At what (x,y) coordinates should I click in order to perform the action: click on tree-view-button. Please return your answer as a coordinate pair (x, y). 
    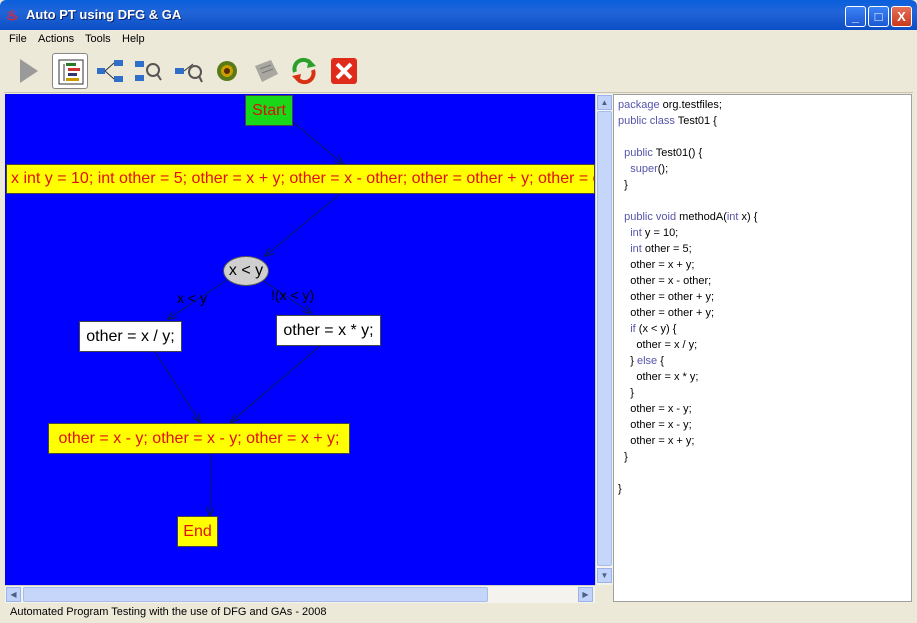
    Looking at the image, I should click on (70, 71).